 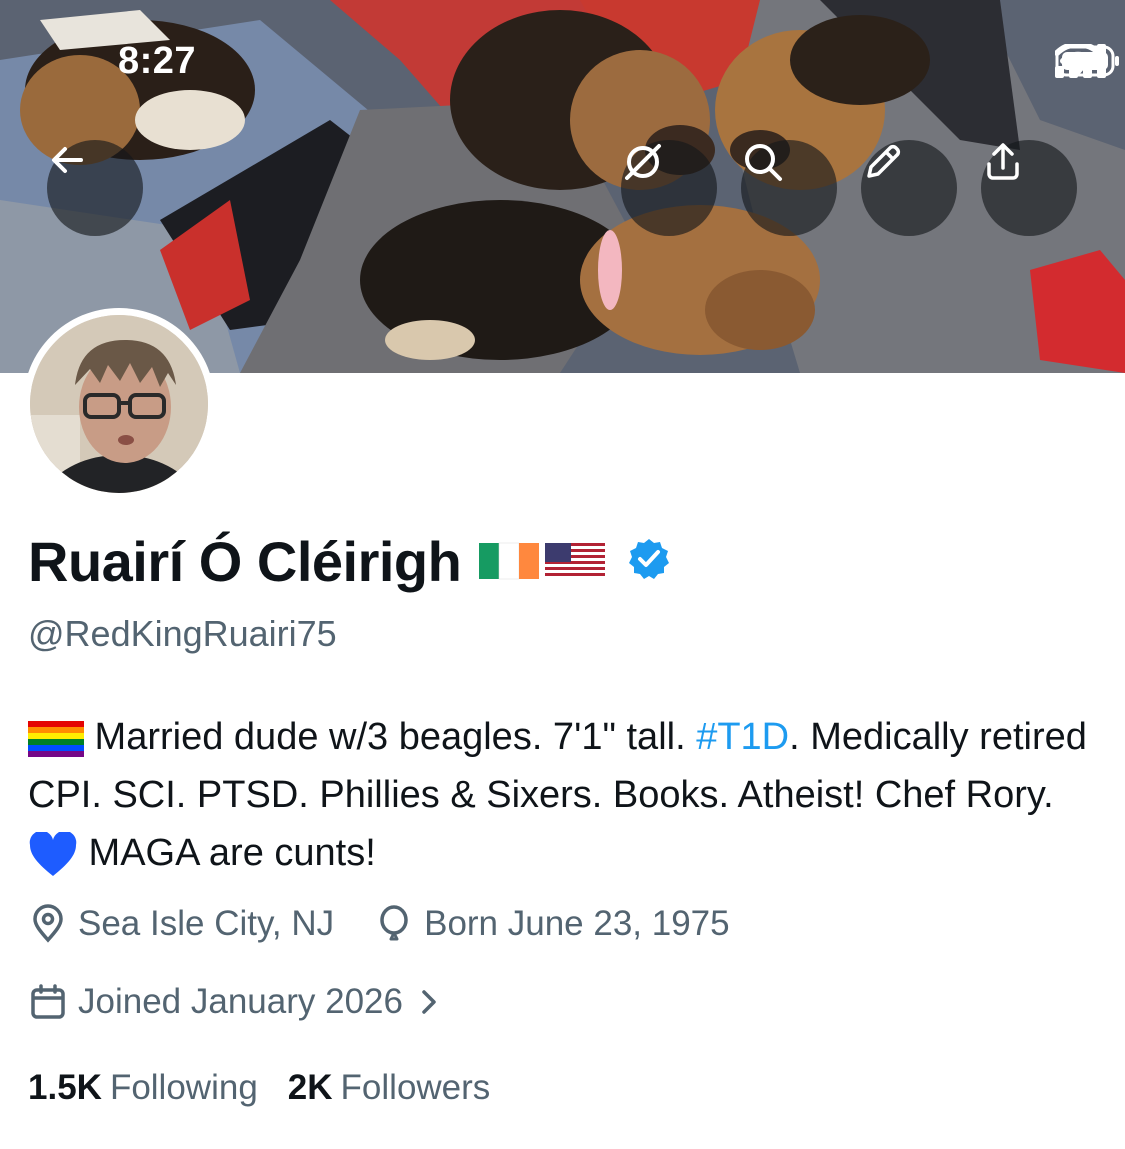 What do you see at coordinates (48, 923) in the screenshot?
I see `location-pin-icon` at bounding box center [48, 923].